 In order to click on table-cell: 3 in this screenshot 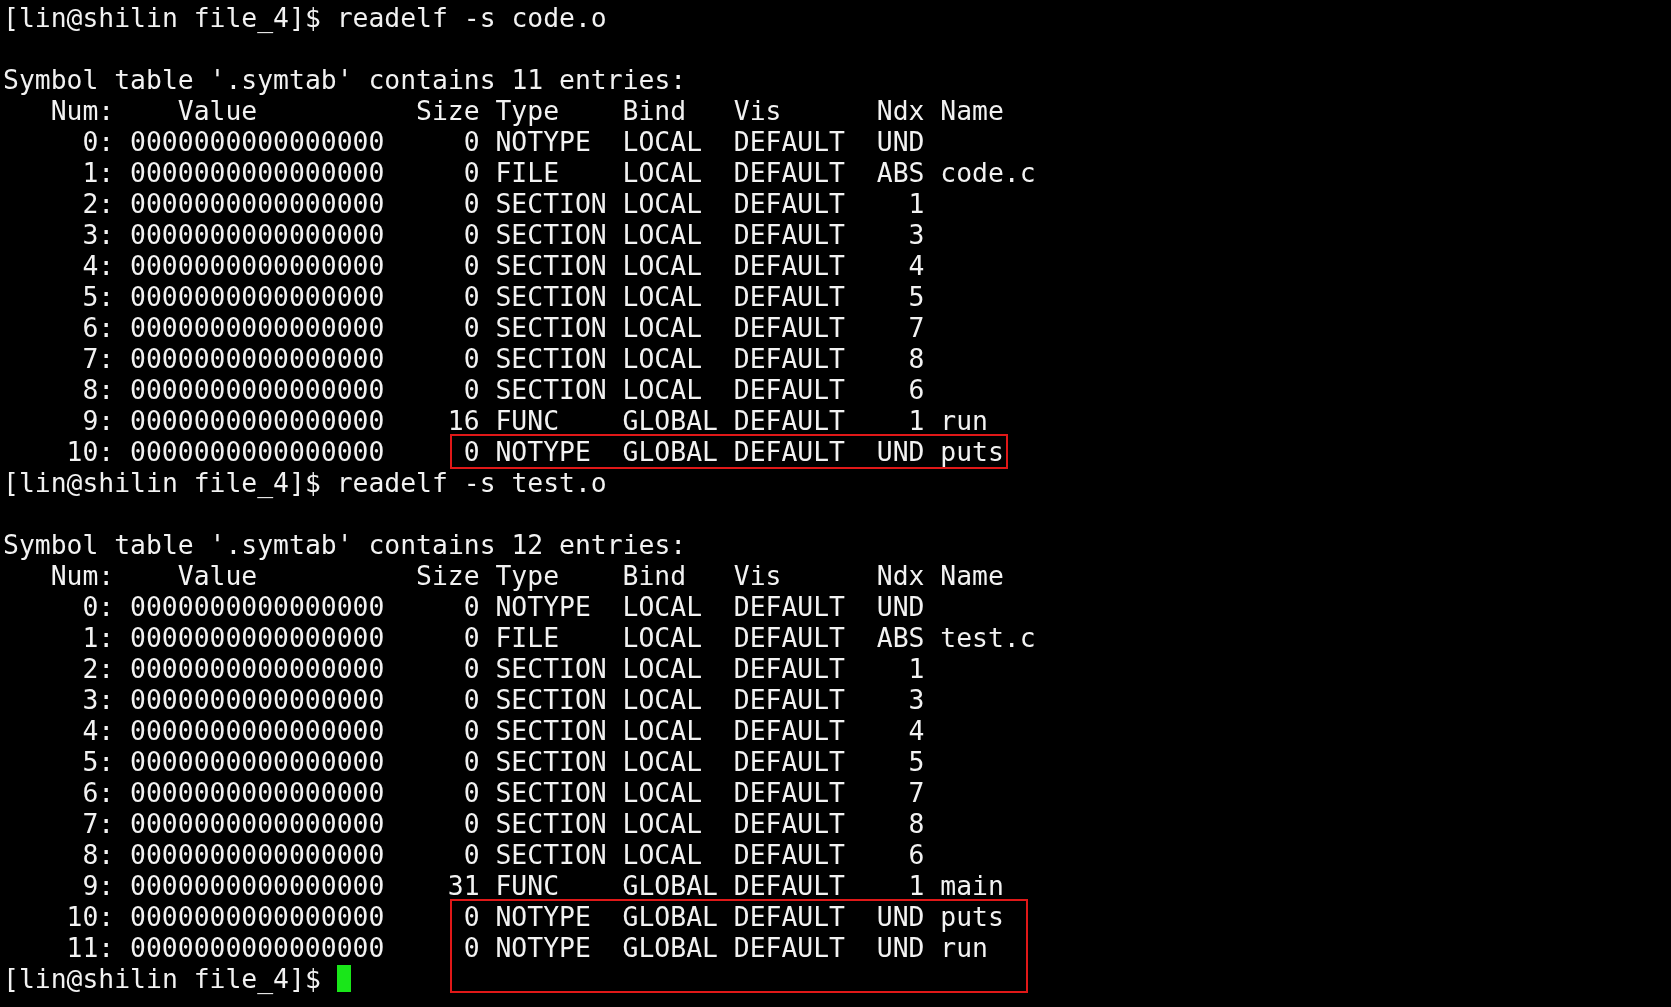, I will do `click(916, 699)`.